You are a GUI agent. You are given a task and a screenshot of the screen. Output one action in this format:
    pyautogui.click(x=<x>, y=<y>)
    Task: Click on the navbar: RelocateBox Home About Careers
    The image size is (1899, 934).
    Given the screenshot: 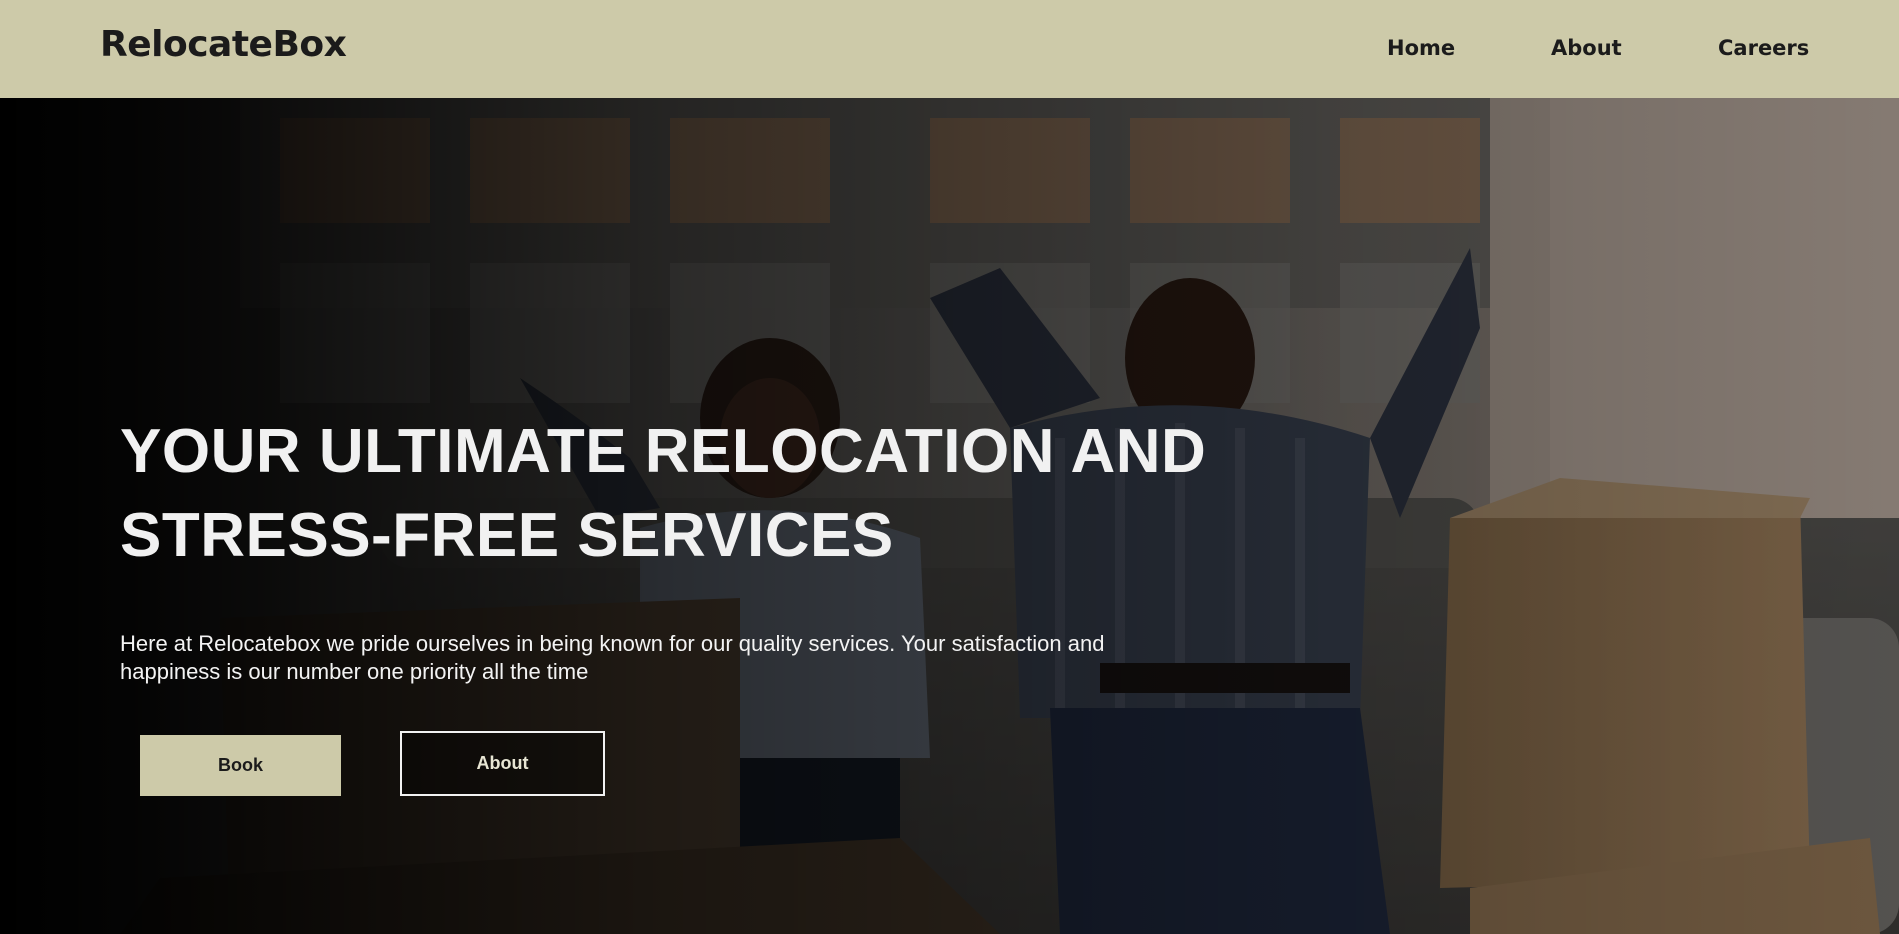 What is the action you would take?
    pyautogui.click(x=949, y=49)
    